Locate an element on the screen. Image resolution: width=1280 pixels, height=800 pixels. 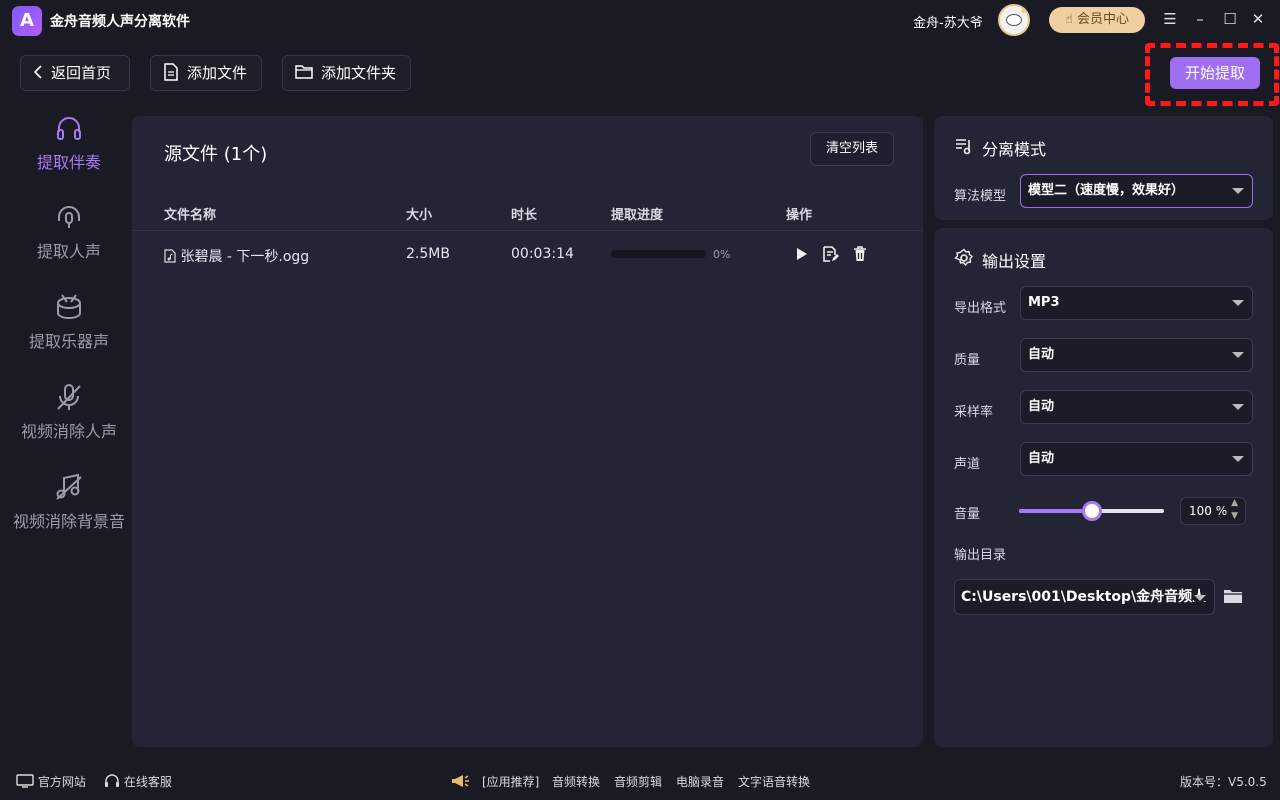
volume-slider is located at coordinates (1091, 511).